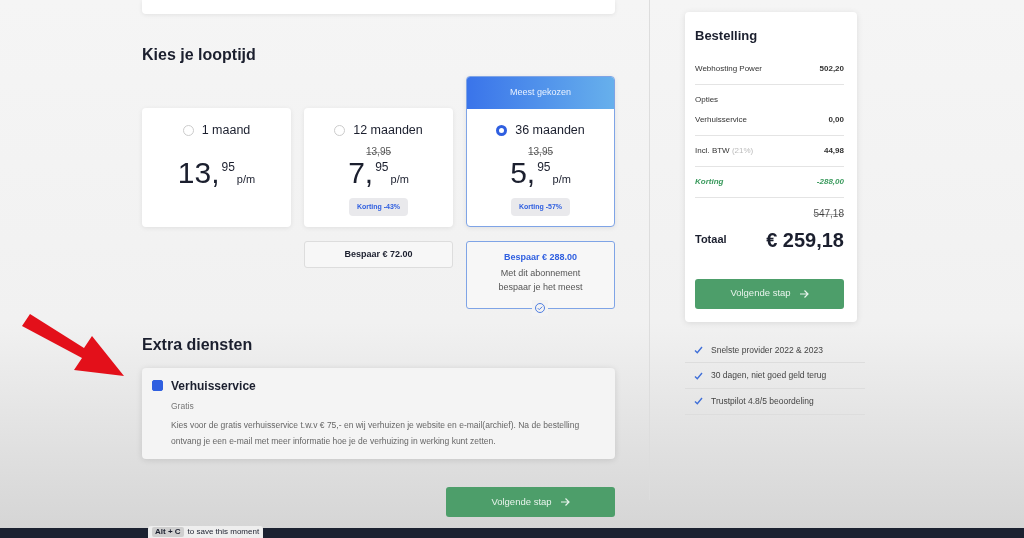 This screenshot has height=538, width=1024. What do you see at coordinates (728, 68) in the screenshot?
I see `order-label: Webhosting Power` at bounding box center [728, 68].